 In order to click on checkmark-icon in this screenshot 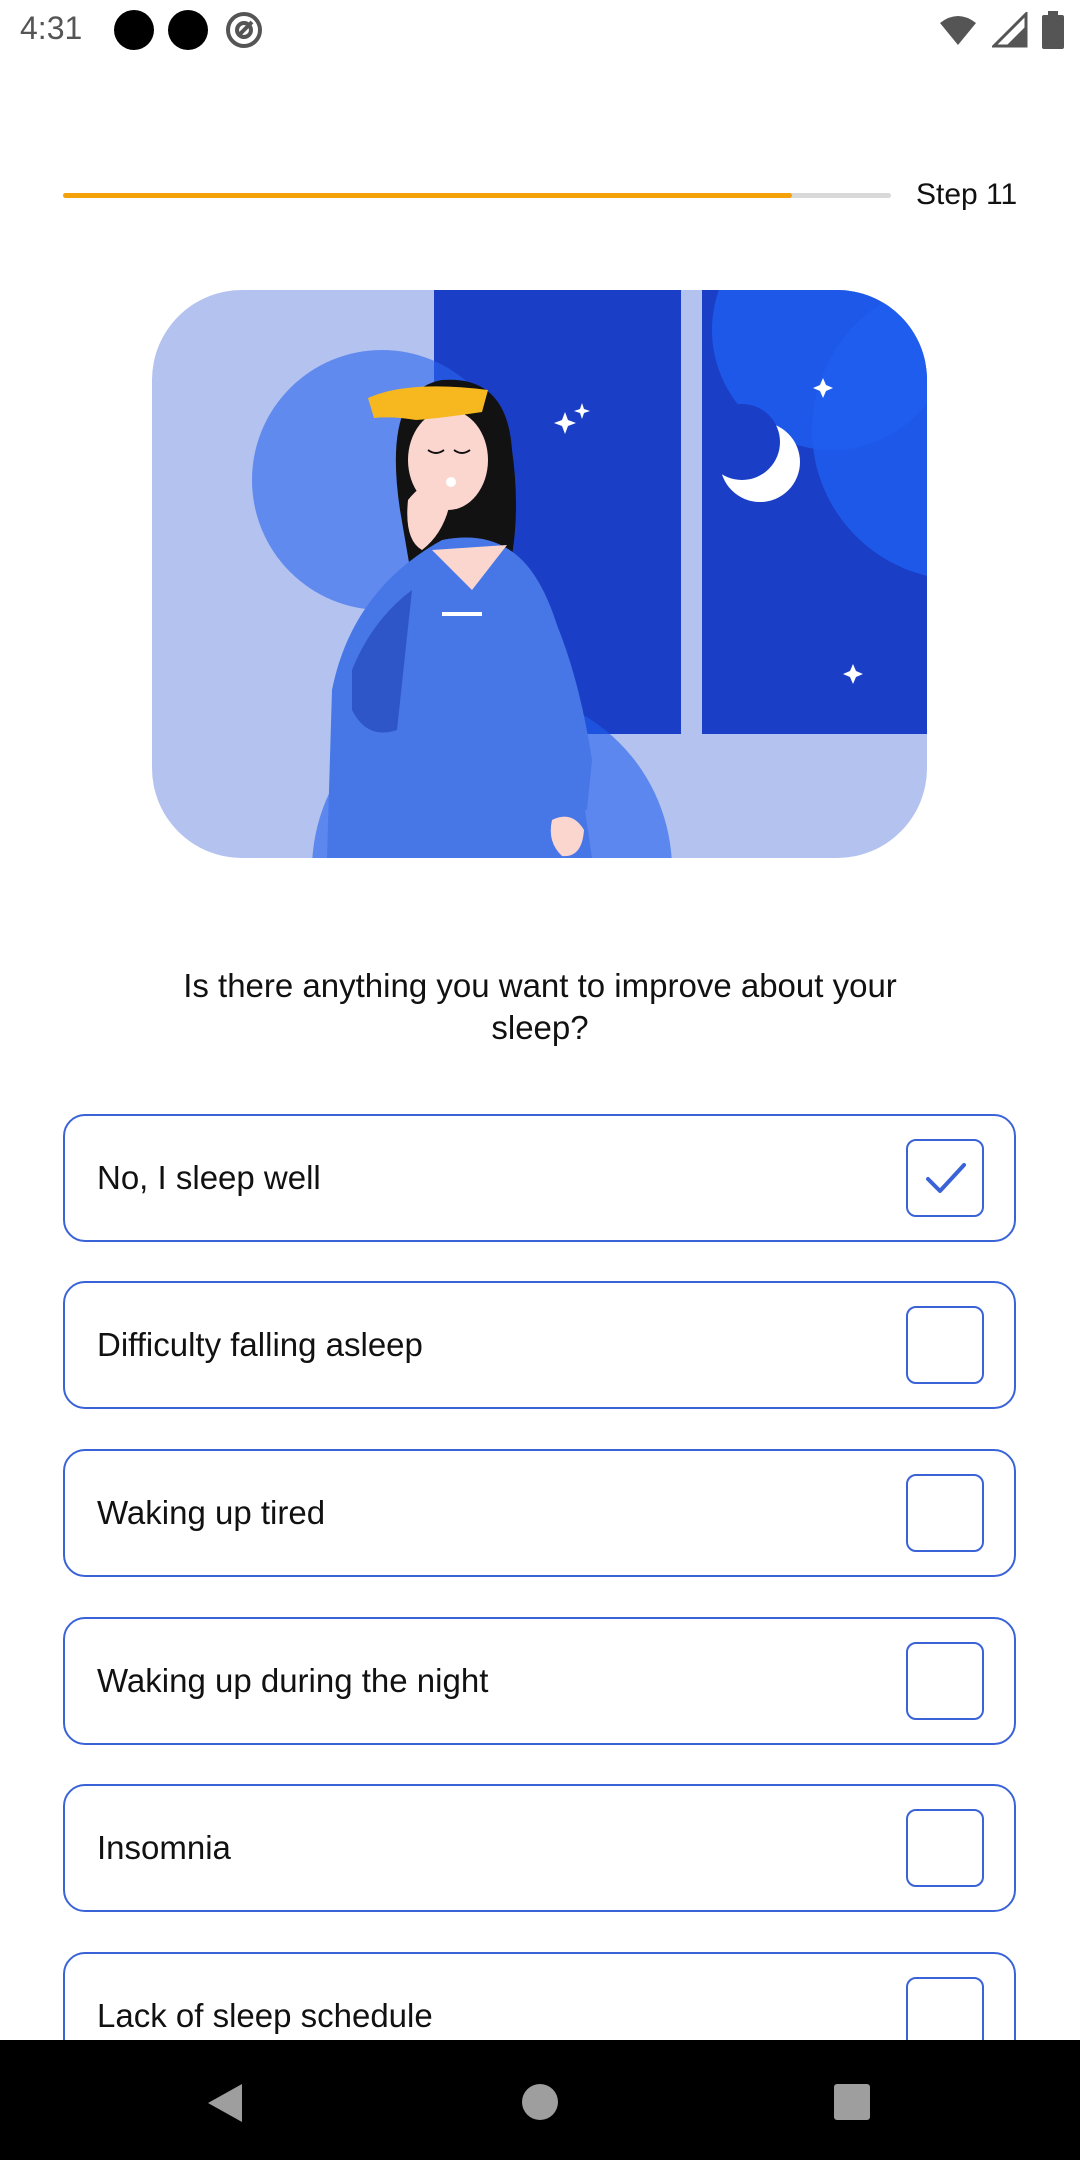, I will do `click(946, 1178)`.